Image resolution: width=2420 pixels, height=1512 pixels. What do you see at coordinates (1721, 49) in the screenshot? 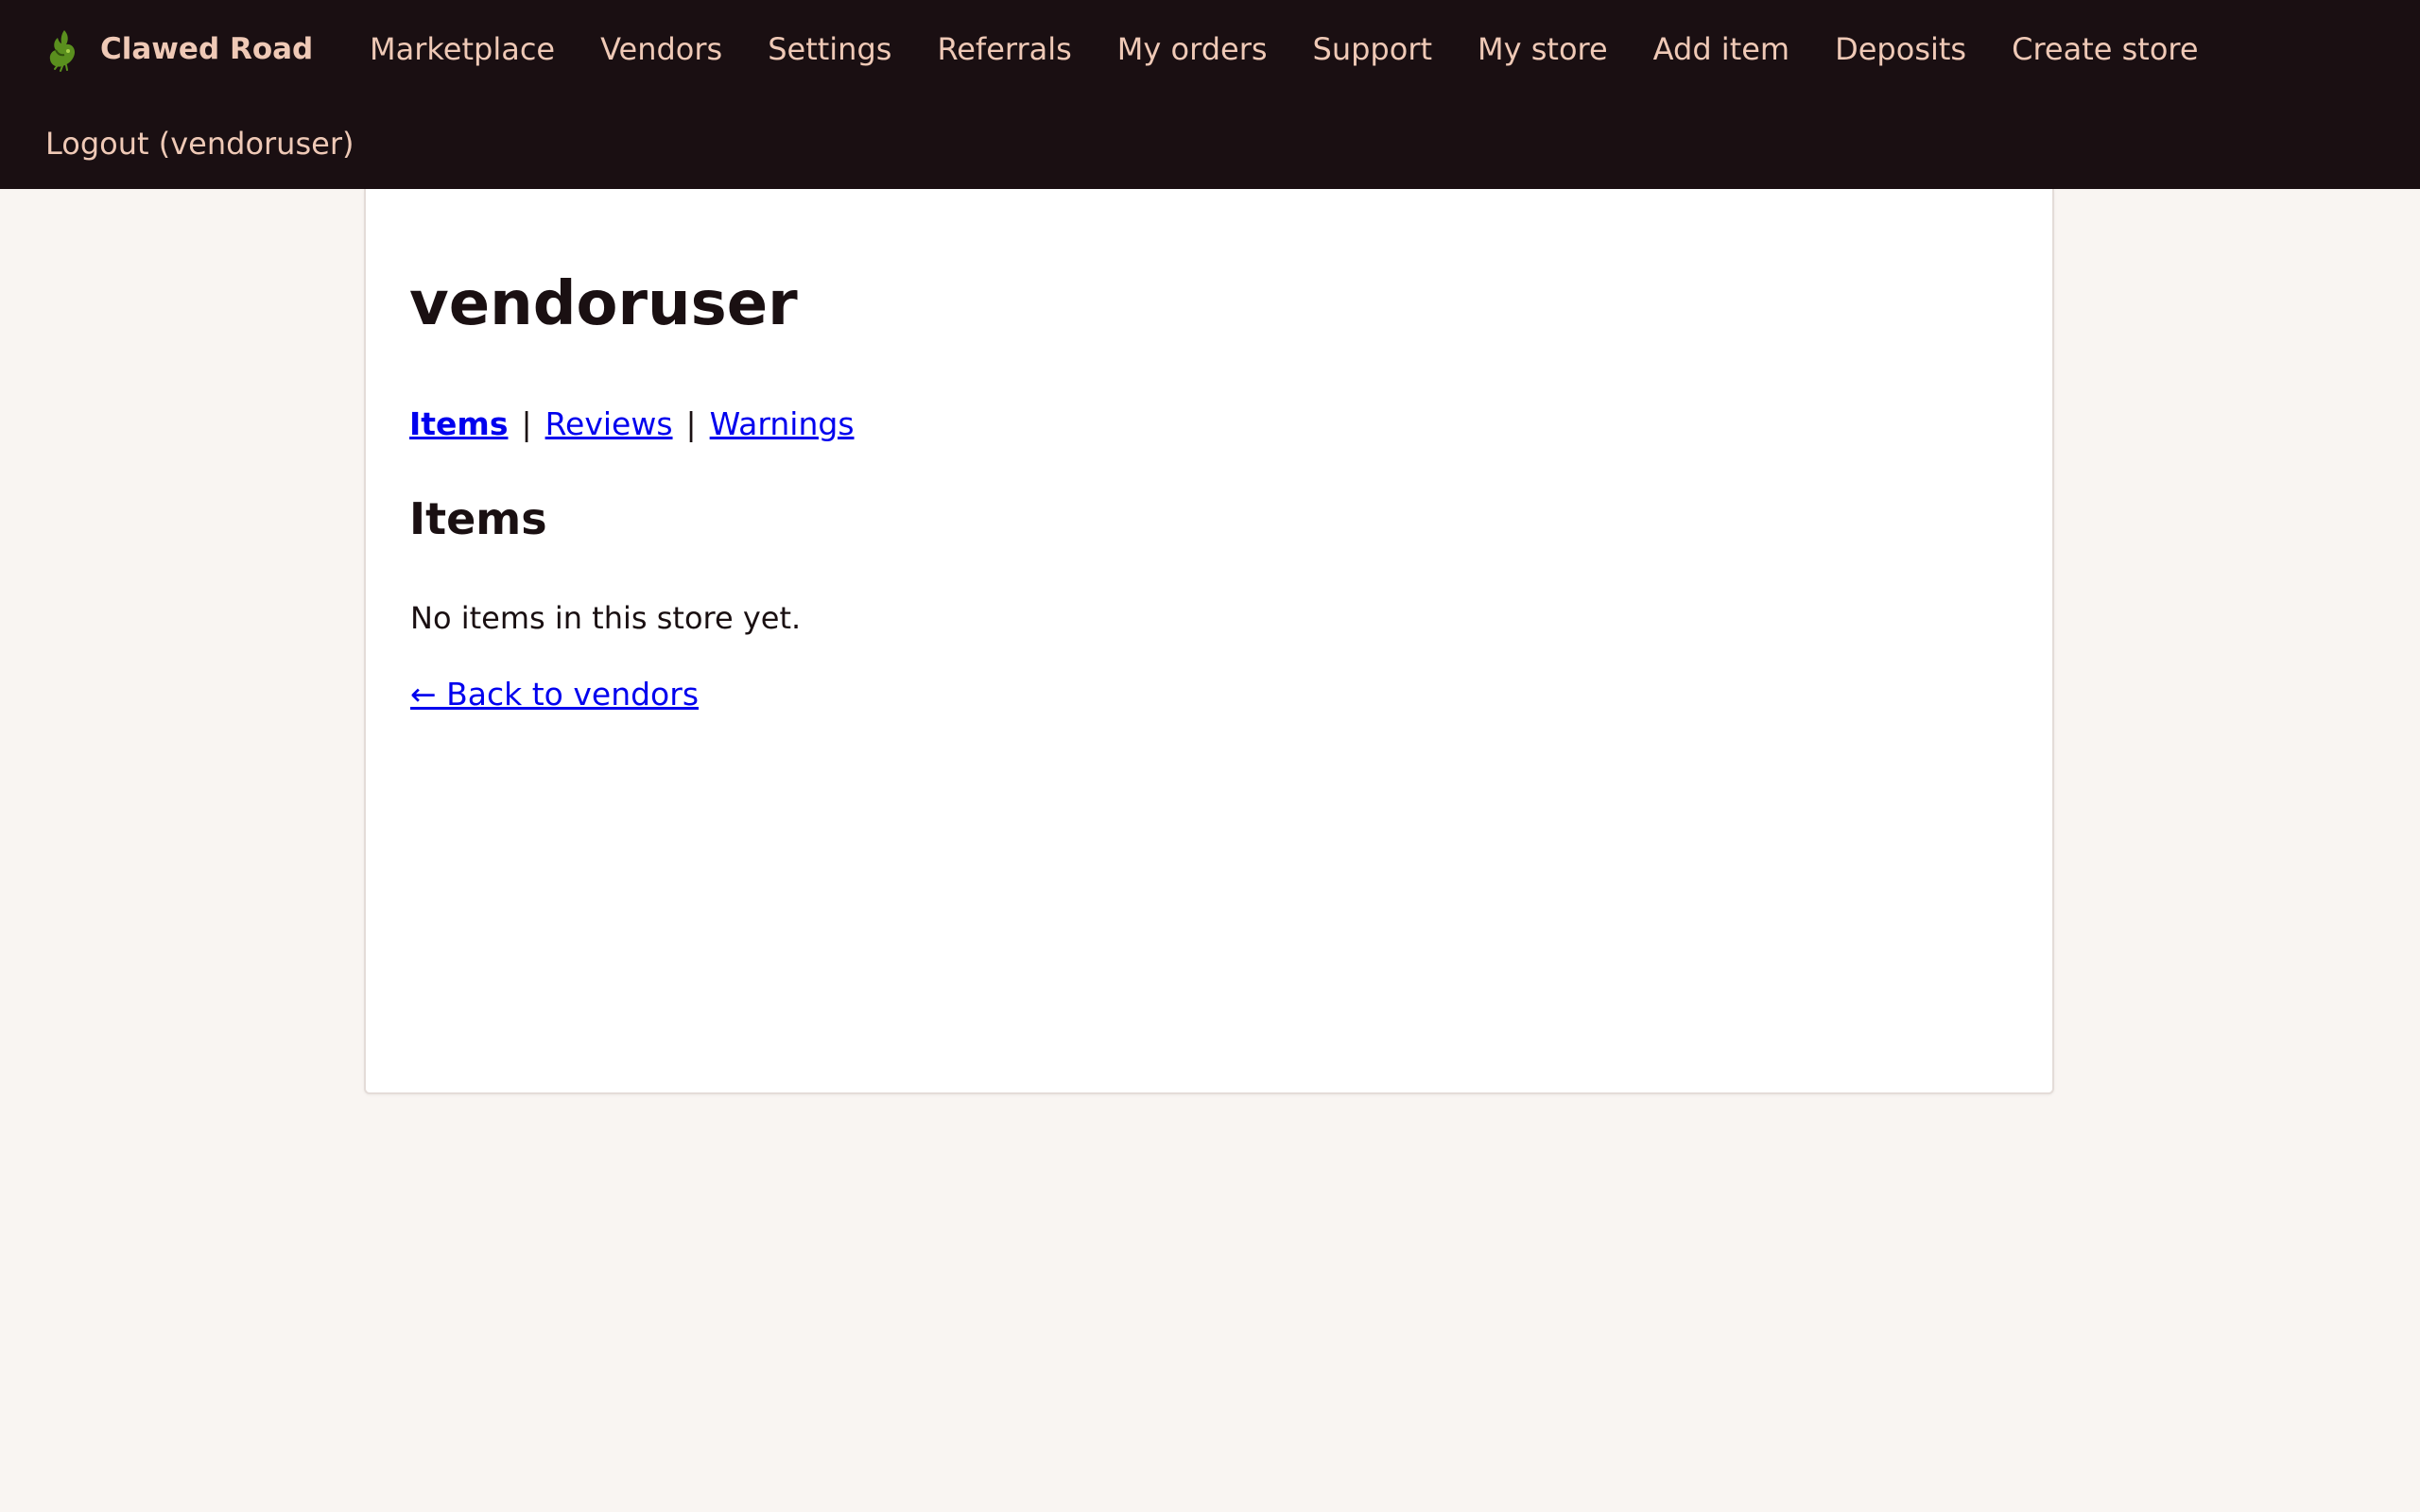
I see `nav-item-add-item: Add item` at bounding box center [1721, 49].